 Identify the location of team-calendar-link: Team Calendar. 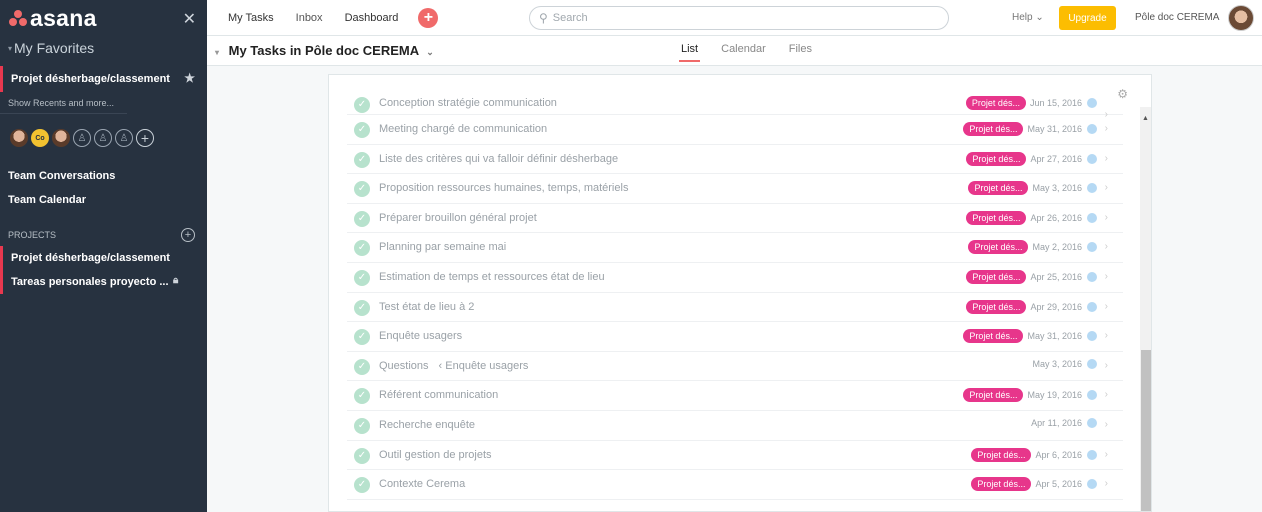
(103, 200).